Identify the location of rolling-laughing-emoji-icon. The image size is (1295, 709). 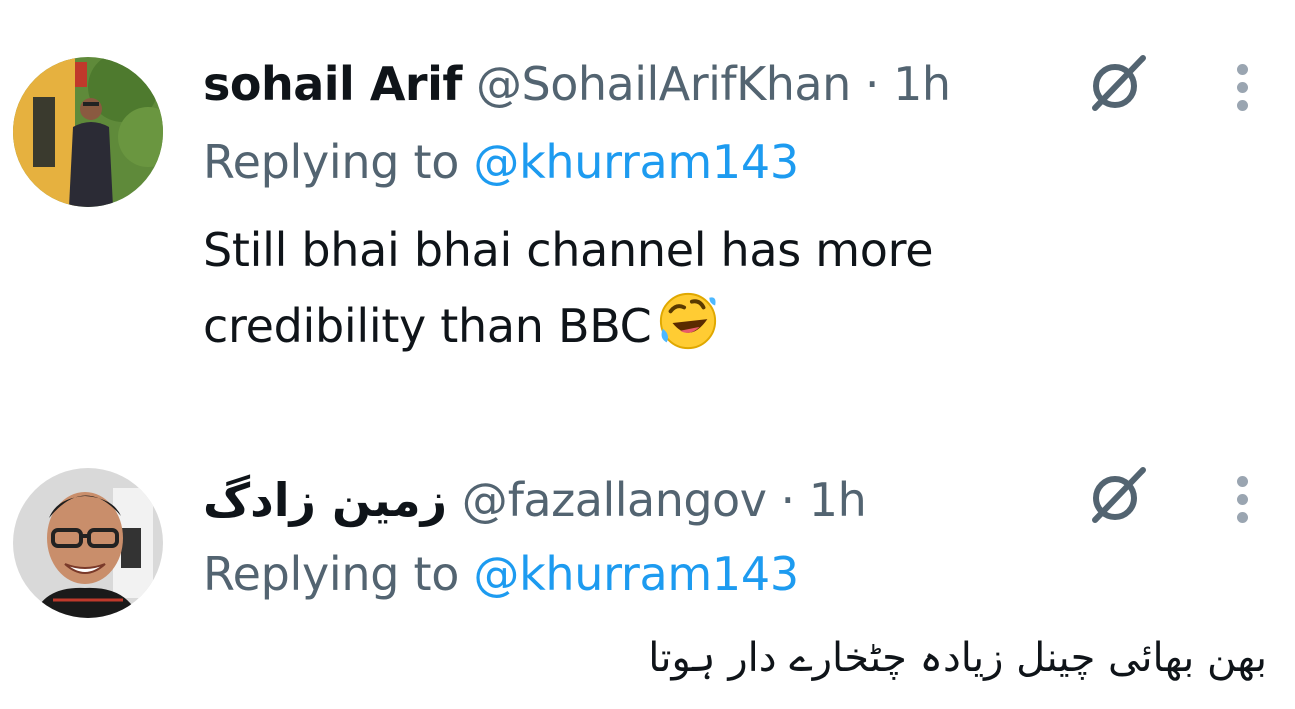
(688, 321).